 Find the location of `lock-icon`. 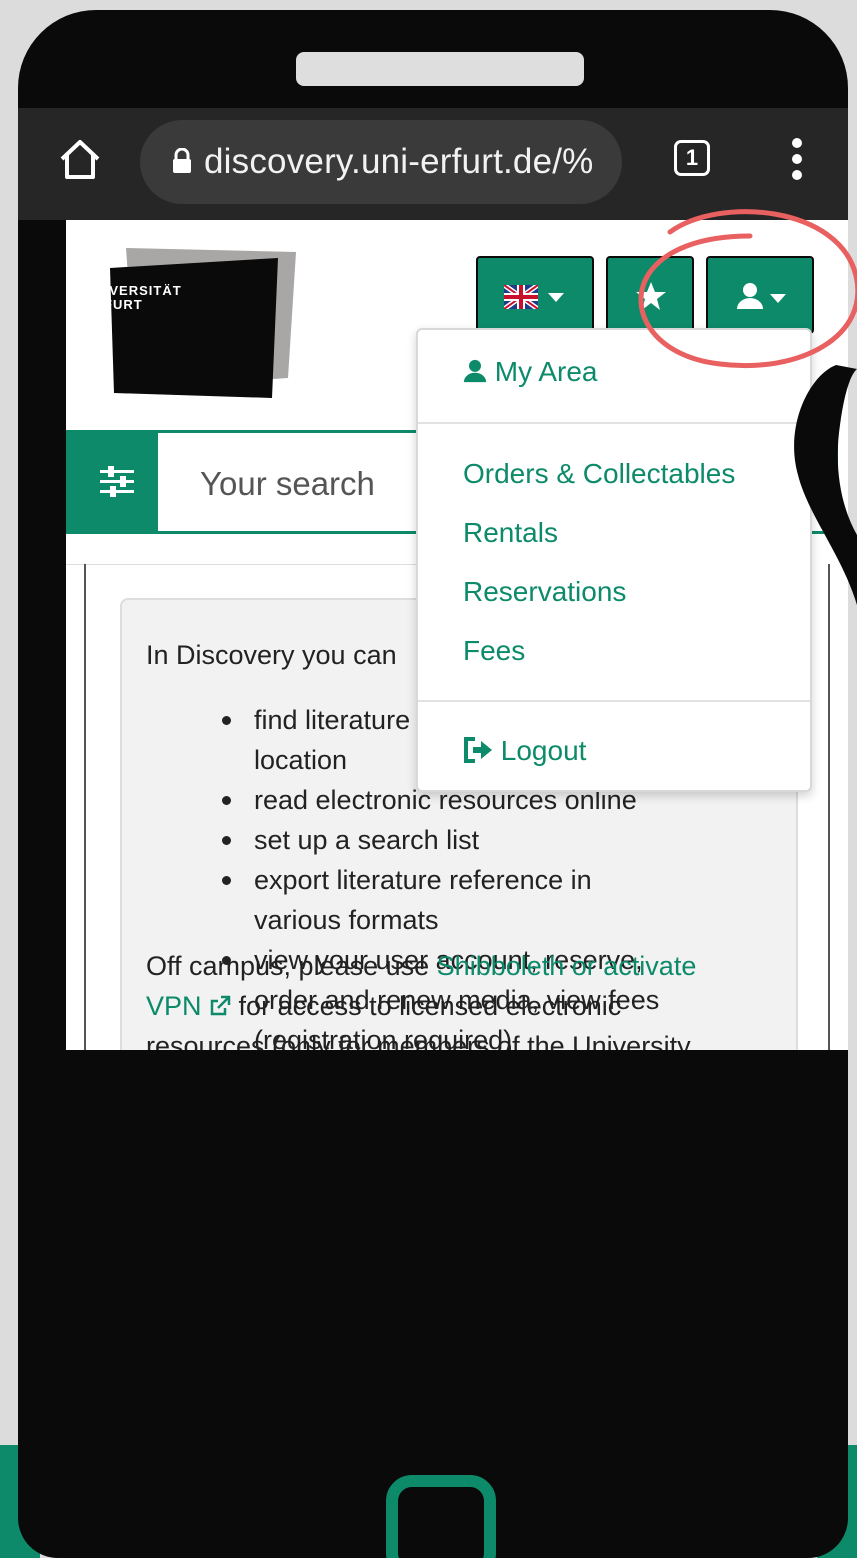

lock-icon is located at coordinates (182, 160).